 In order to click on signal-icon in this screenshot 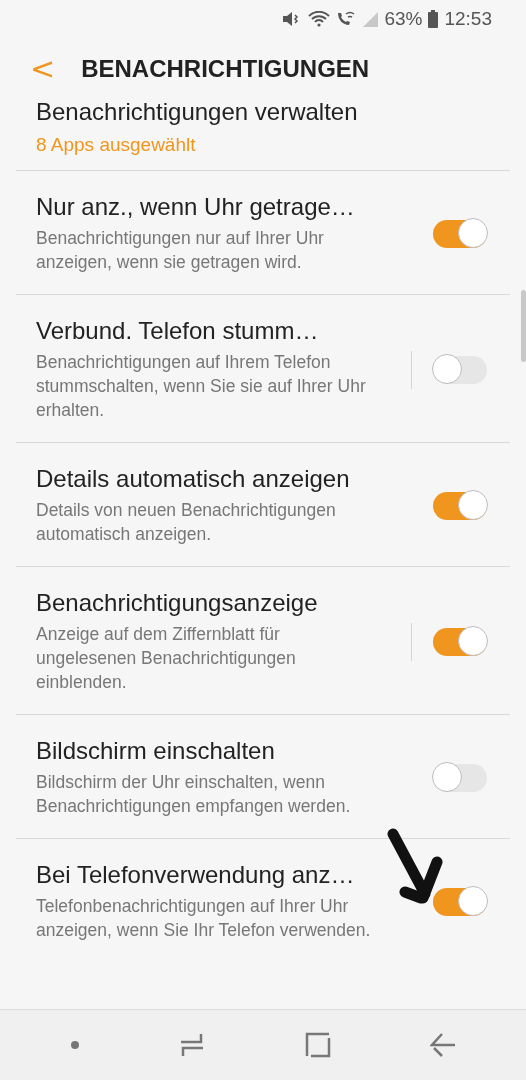, I will do `click(370, 19)`.